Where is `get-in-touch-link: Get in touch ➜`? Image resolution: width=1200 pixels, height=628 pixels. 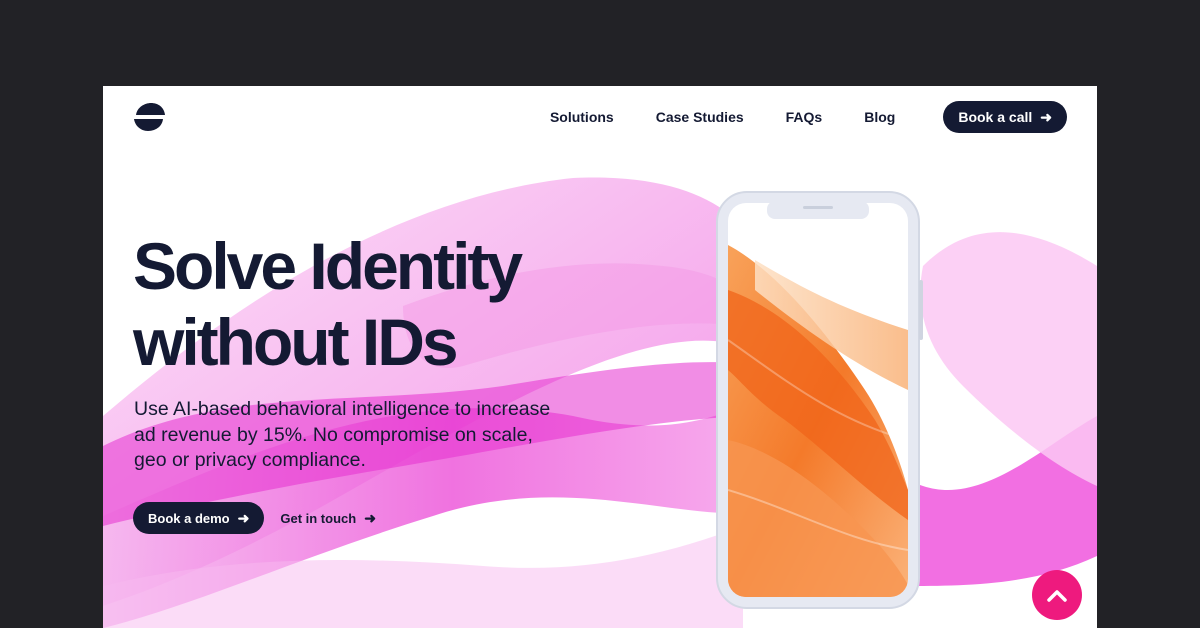
get-in-touch-link: Get in touch ➜ is located at coordinates (328, 518).